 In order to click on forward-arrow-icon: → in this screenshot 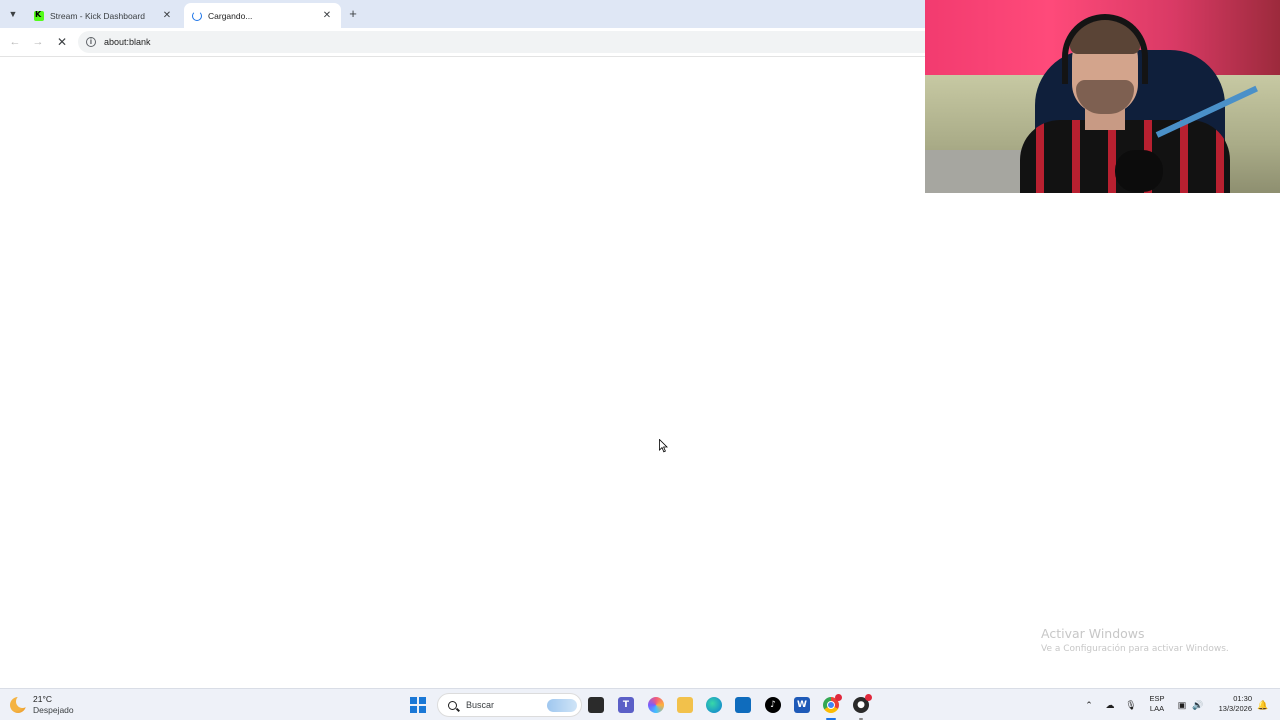, I will do `click(38, 42)`.